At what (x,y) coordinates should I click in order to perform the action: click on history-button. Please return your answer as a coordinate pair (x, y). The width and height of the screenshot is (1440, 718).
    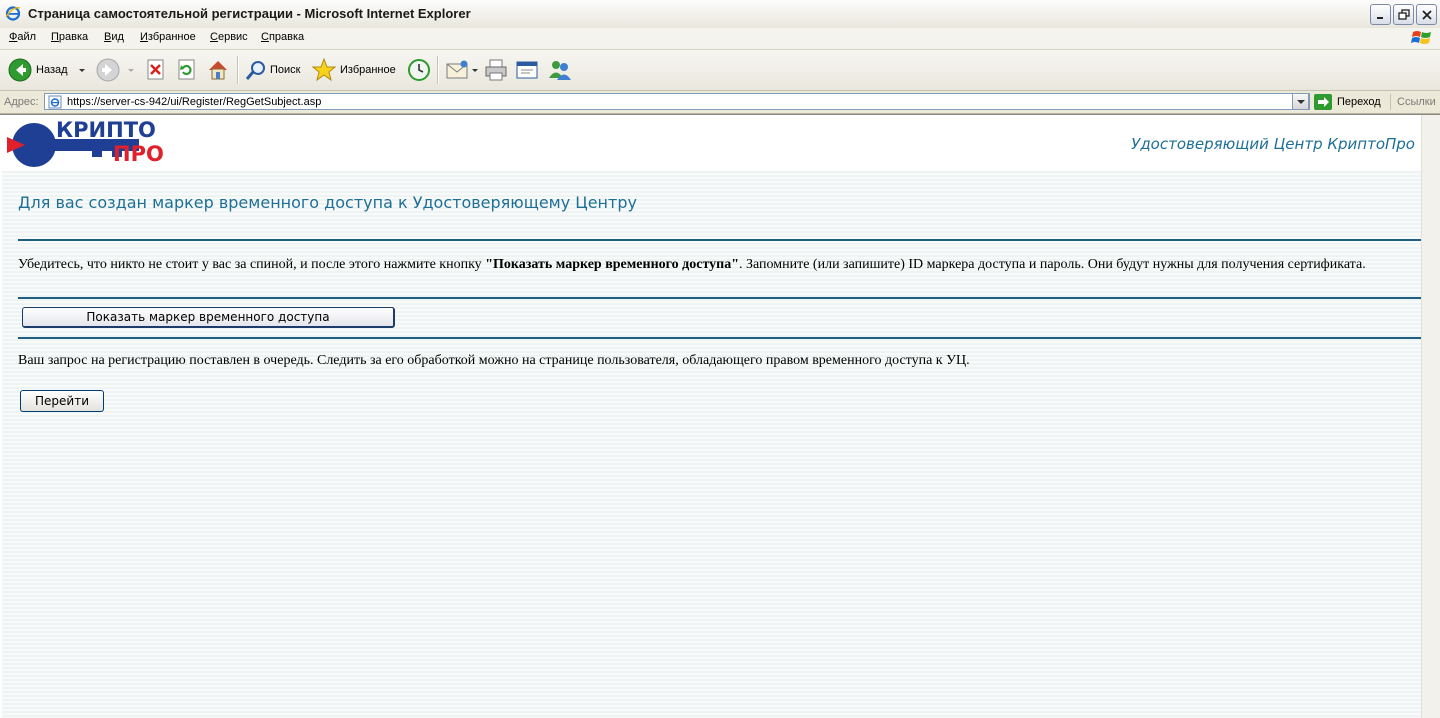
    Looking at the image, I should click on (419, 70).